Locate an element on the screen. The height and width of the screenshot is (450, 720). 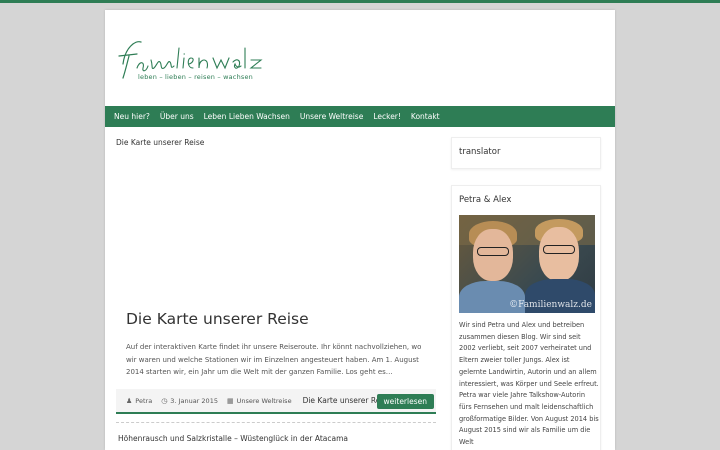
breadcrumb: Die Karte unserer Reise is located at coordinates (160, 142).